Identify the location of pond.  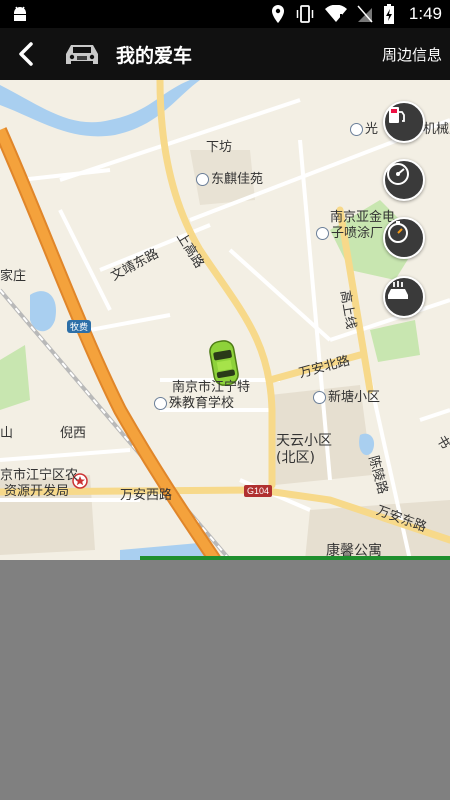
(43, 311).